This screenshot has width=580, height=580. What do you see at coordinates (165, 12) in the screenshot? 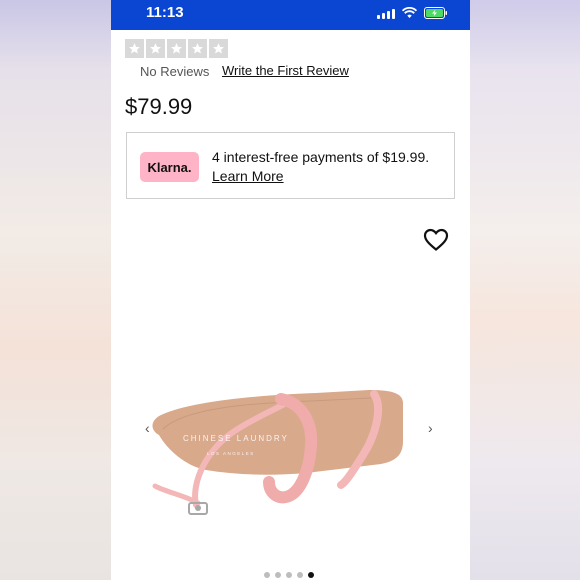
I see `status-time: 11:13` at bounding box center [165, 12].